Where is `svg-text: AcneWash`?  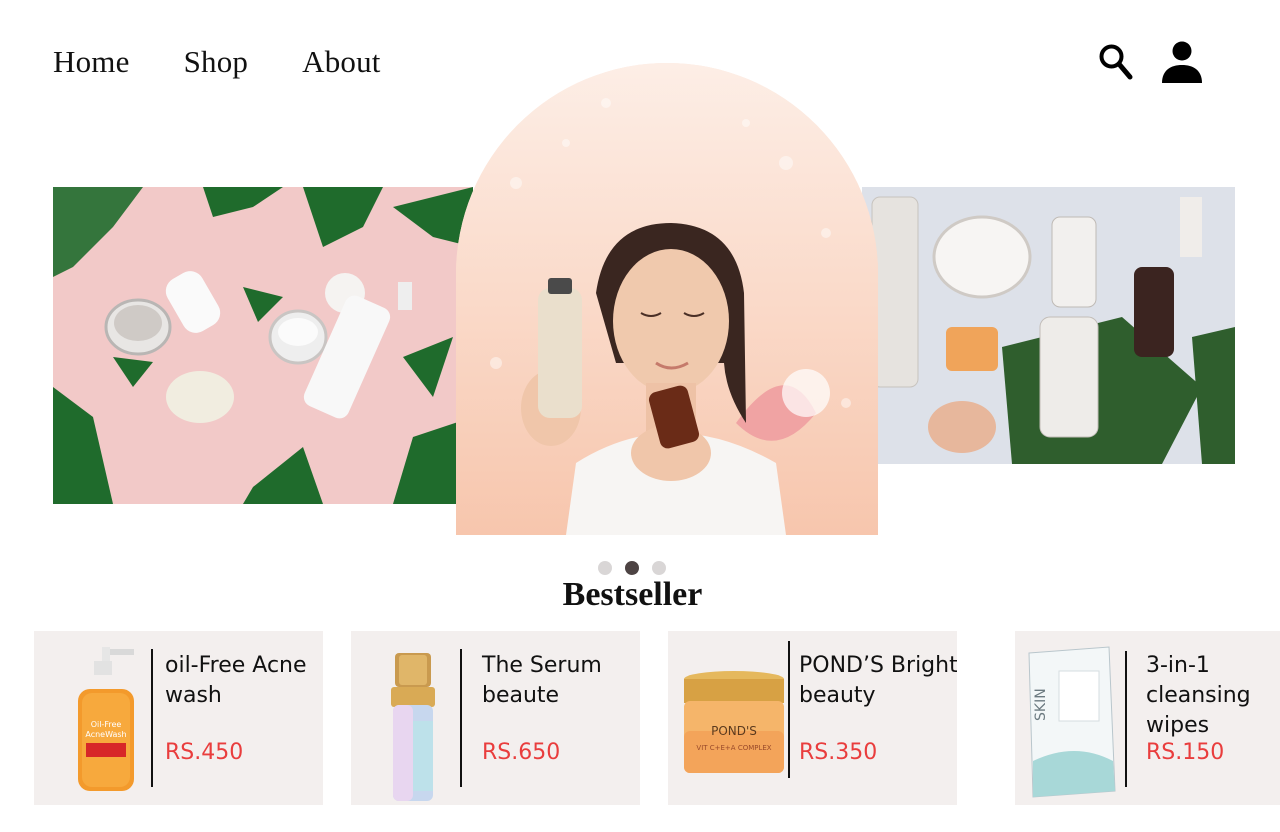 svg-text: AcneWash is located at coordinates (105, 734).